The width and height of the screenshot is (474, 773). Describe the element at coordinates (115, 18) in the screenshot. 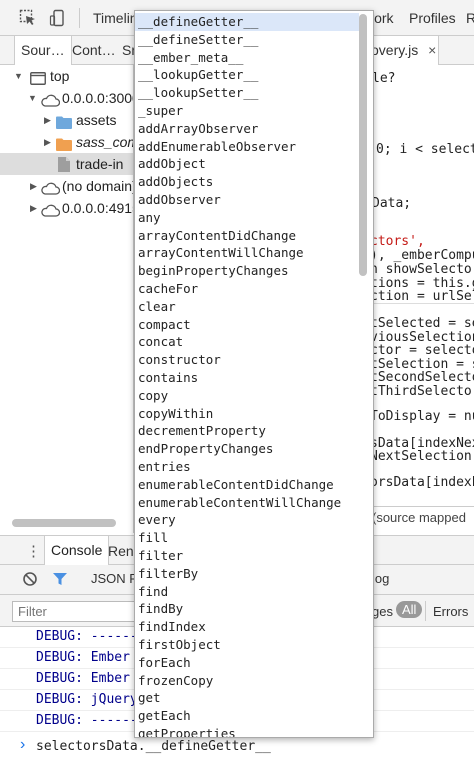

I see `tab-timeline: Timelin` at that location.